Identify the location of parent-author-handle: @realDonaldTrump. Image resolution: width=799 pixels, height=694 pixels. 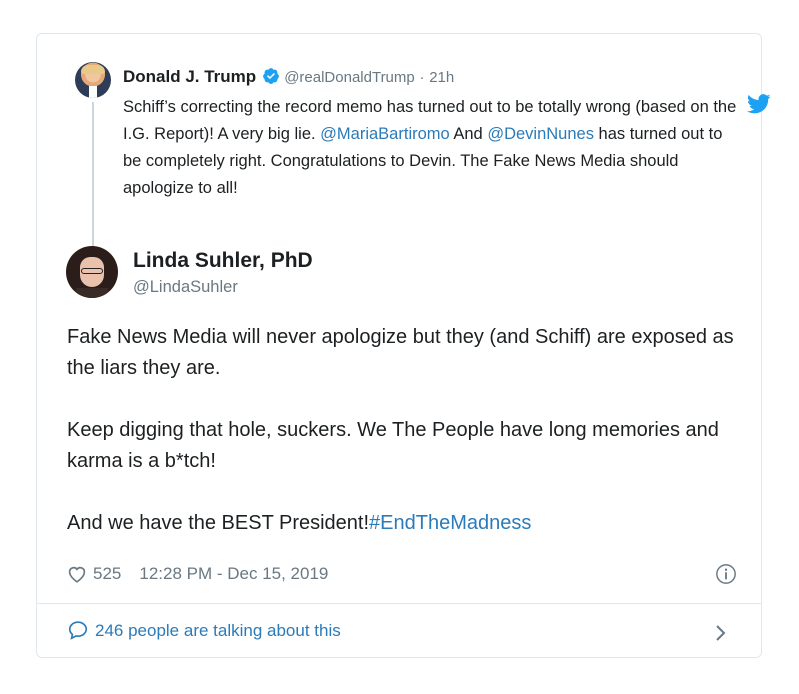
(349, 77).